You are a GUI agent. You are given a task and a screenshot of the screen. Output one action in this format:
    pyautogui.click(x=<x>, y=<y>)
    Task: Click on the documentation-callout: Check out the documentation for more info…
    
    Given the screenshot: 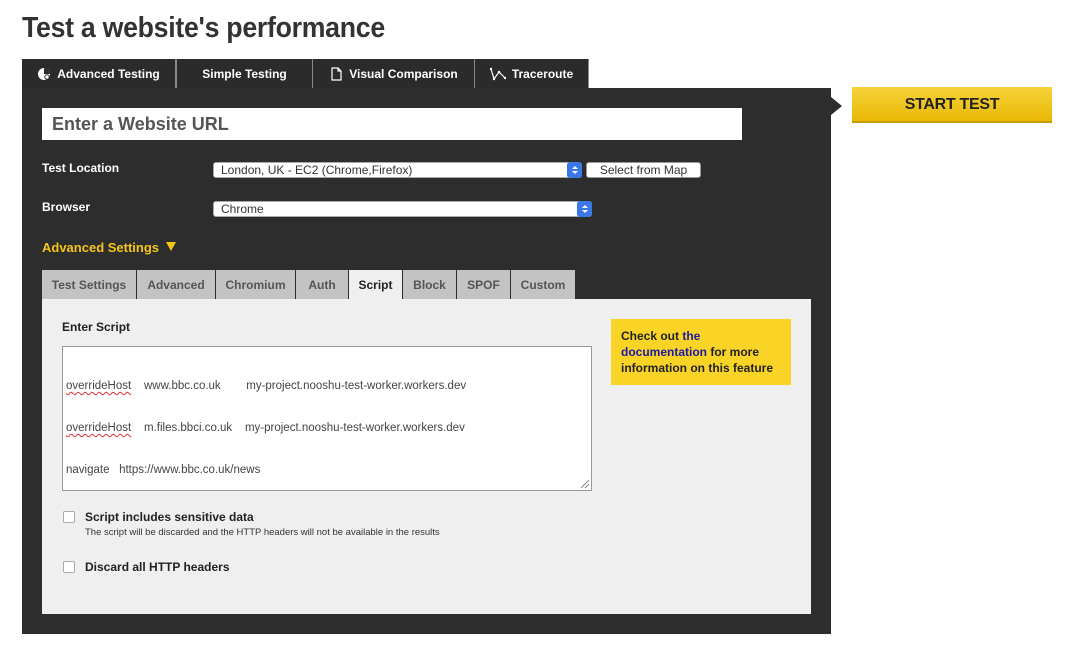 What is the action you would take?
    pyautogui.click(x=701, y=352)
    